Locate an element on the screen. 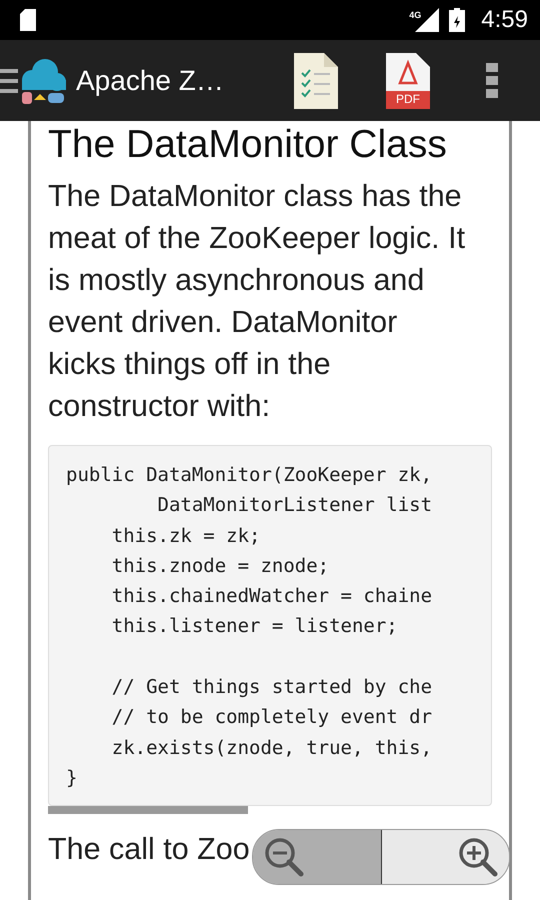 The width and height of the screenshot is (540, 900). overflow-menu-icon is located at coordinates (492, 80).